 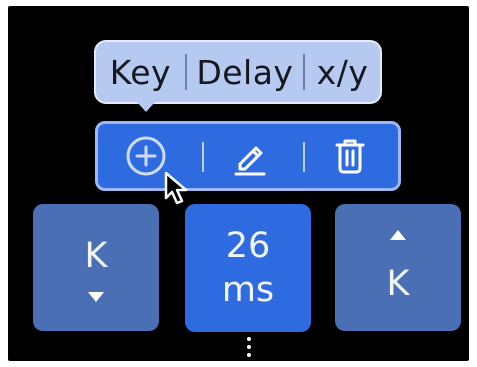 I want to click on delay-step-card: 26 ms, so click(x=248, y=268).